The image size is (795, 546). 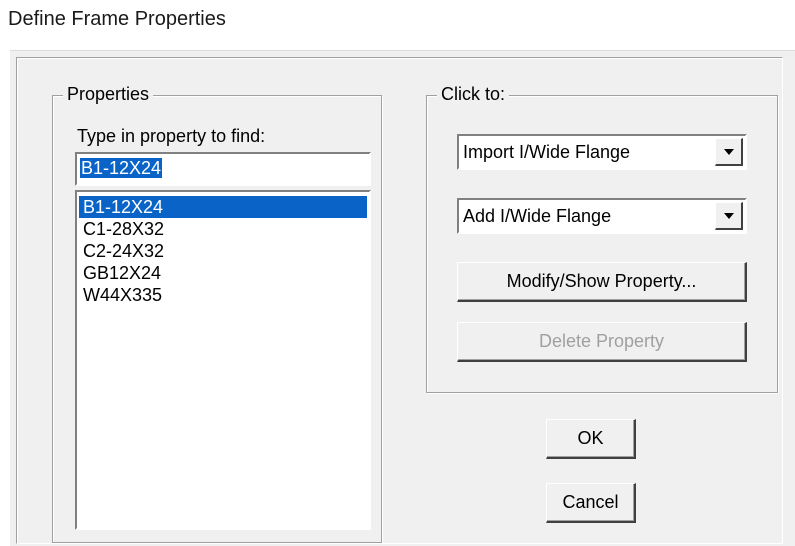 I want to click on find-property-label: Type in property to find:, so click(x=171, y=136).